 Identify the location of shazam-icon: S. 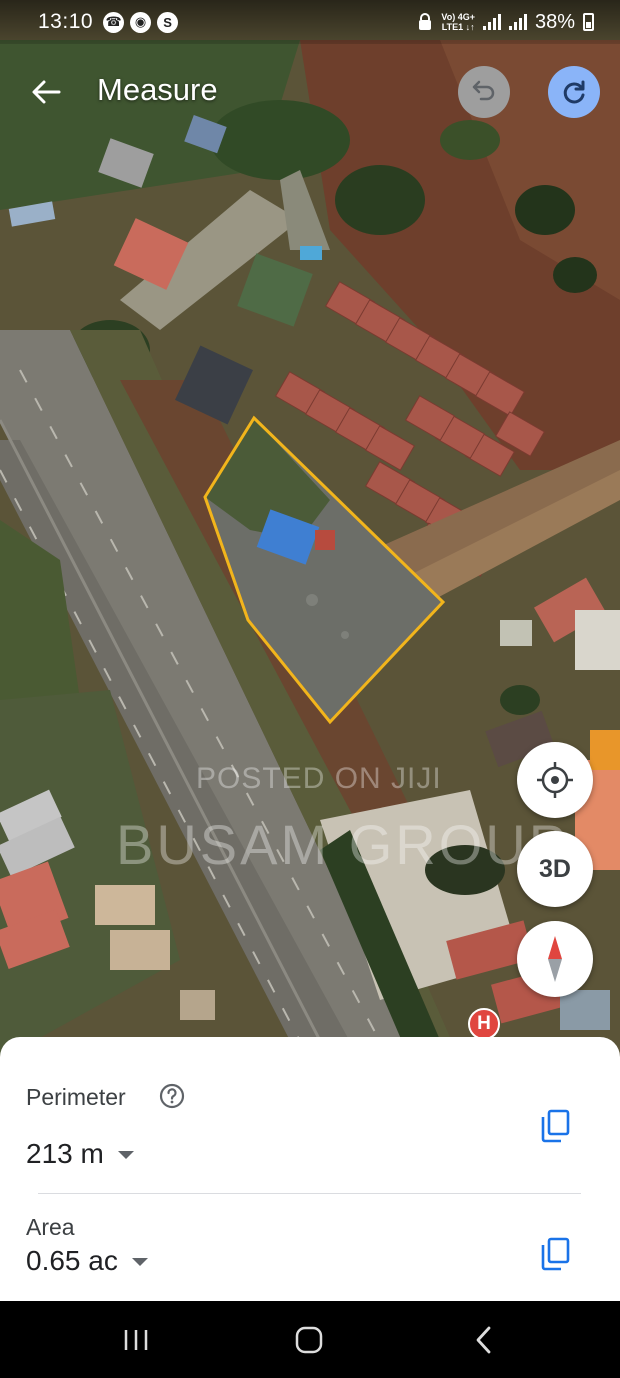
(168, 22).